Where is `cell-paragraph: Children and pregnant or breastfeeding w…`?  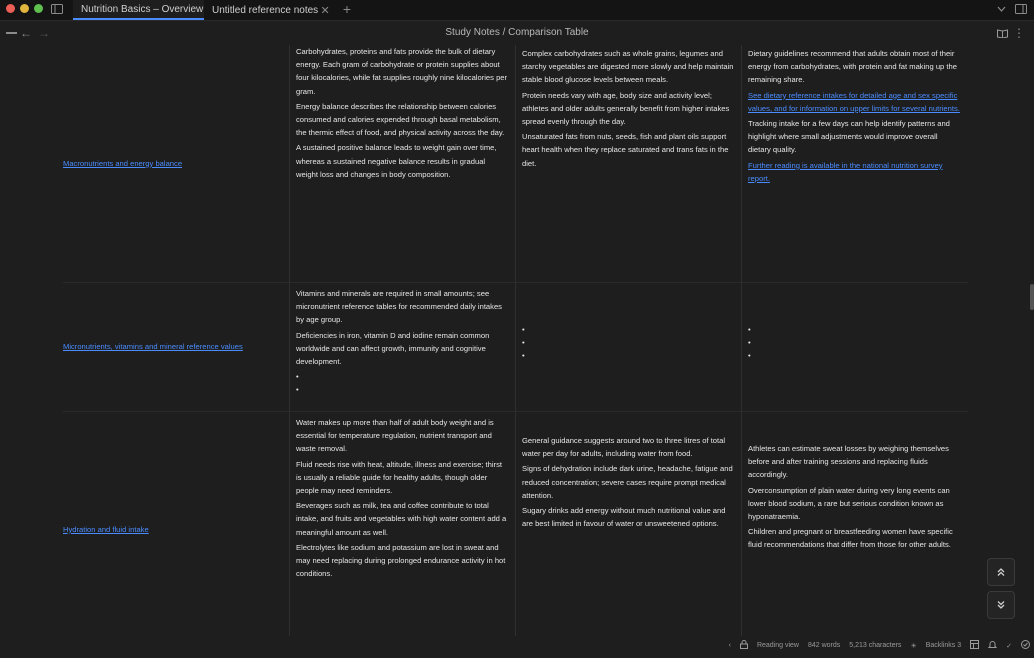 cell-paragraph: Children and pregnant or breastfeeding w… is located at coordinates (850, 538).